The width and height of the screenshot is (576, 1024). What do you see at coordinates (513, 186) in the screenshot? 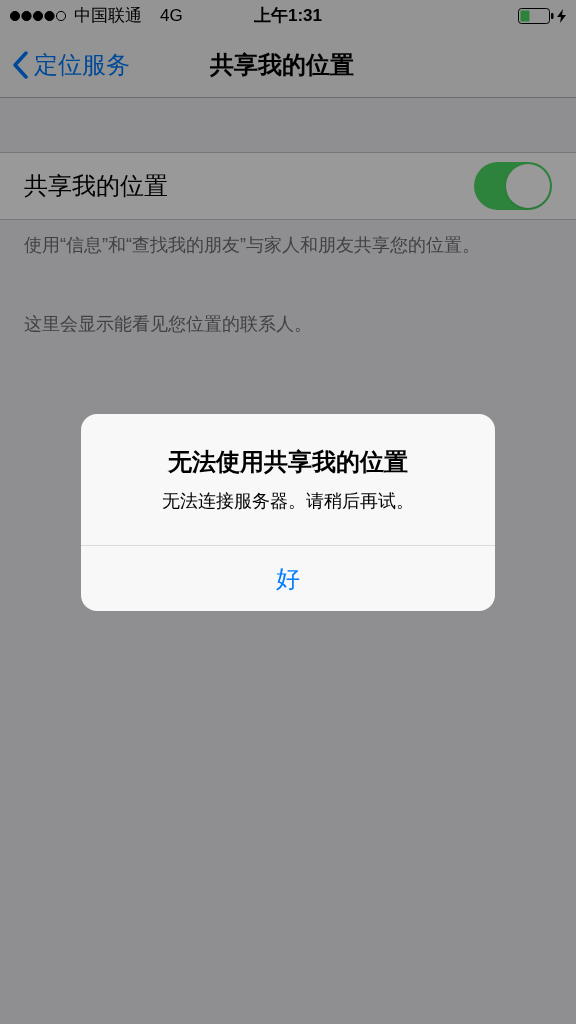
I see `toggle-switch` at bounding box center [513, 186].